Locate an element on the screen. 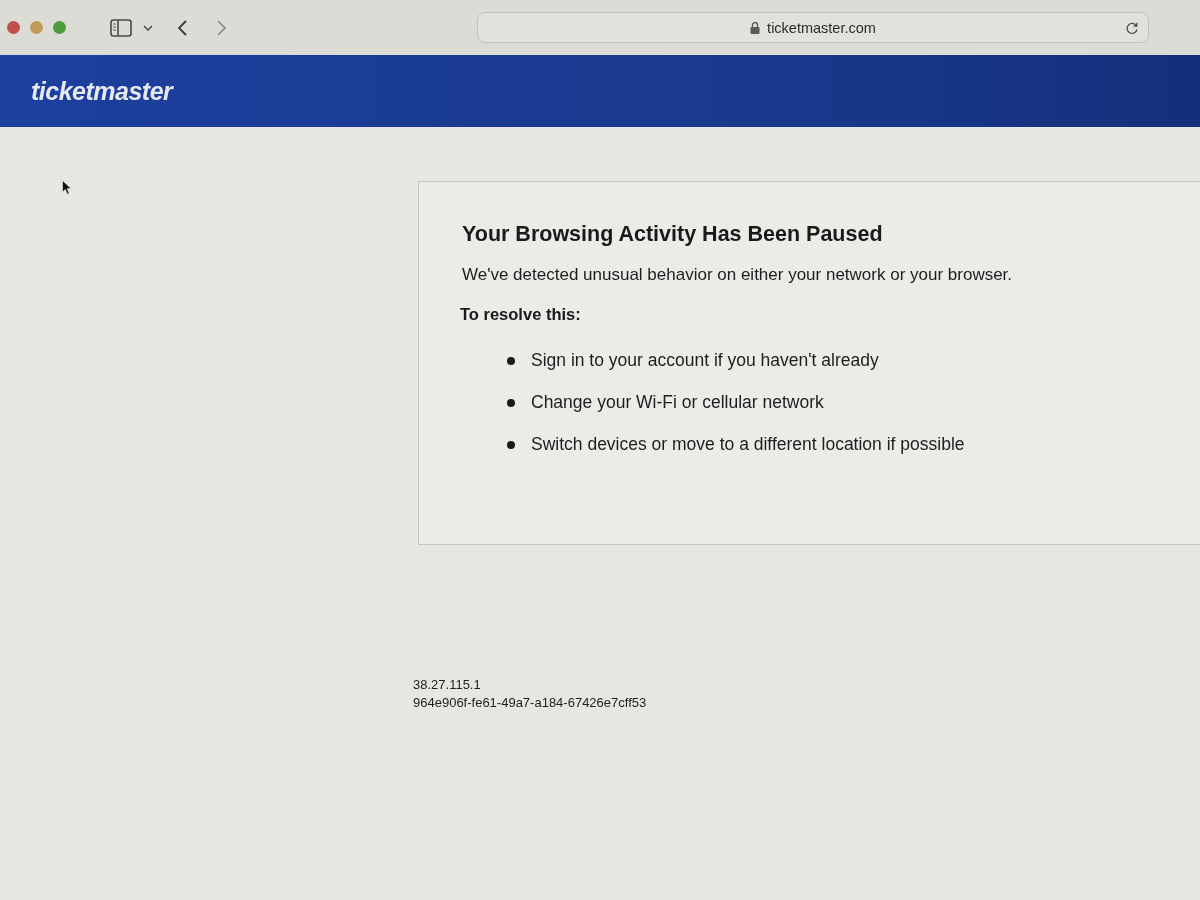 The height and width of the screenshot is (900, 1200). brand-logo: ticketmaster is located at coordinates (102, 91).